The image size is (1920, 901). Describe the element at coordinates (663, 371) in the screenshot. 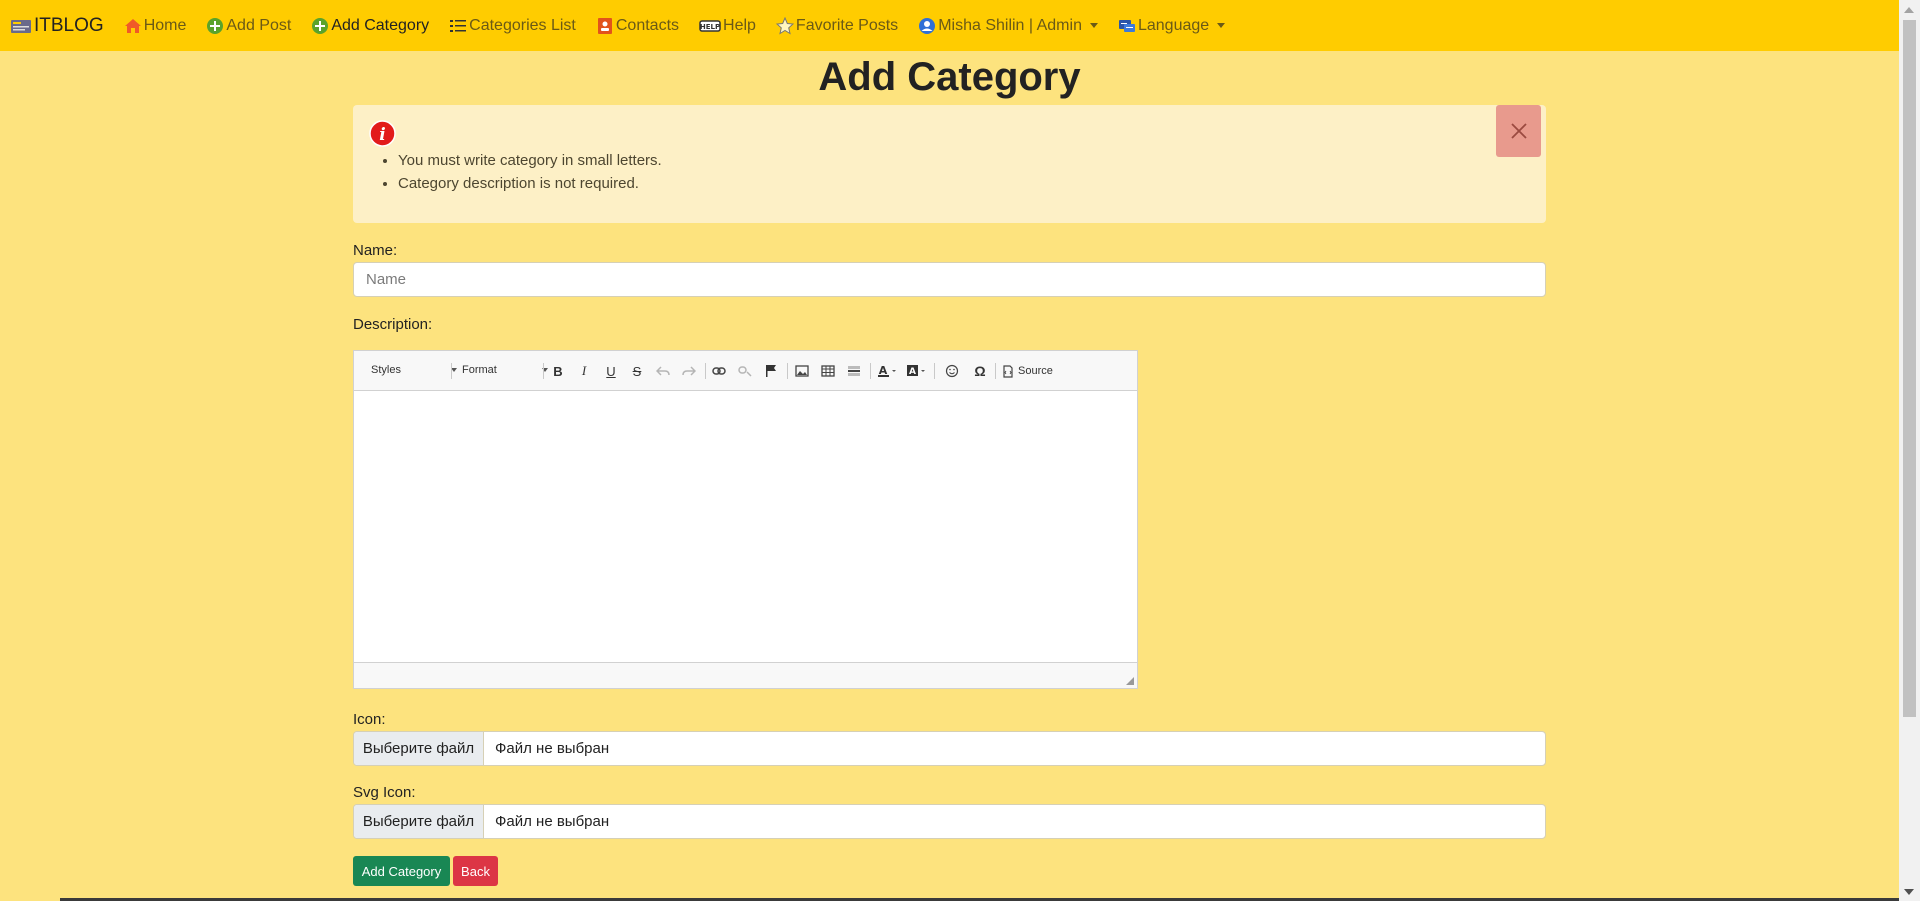

I see `undo-button` at that location.